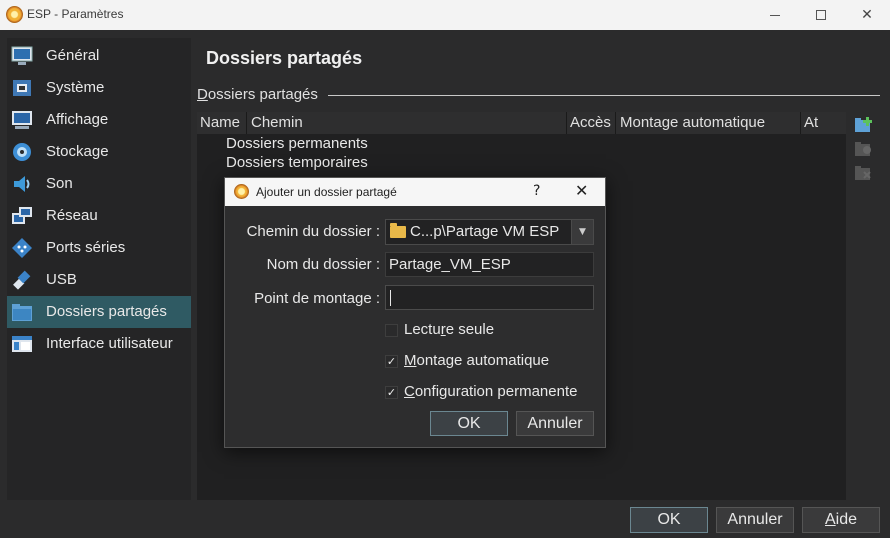  What do you see at coordinates (496, 391) in the screenshot?
I see `permanent-label-text: onfiguration permanente` at bounding box center [496, 391].